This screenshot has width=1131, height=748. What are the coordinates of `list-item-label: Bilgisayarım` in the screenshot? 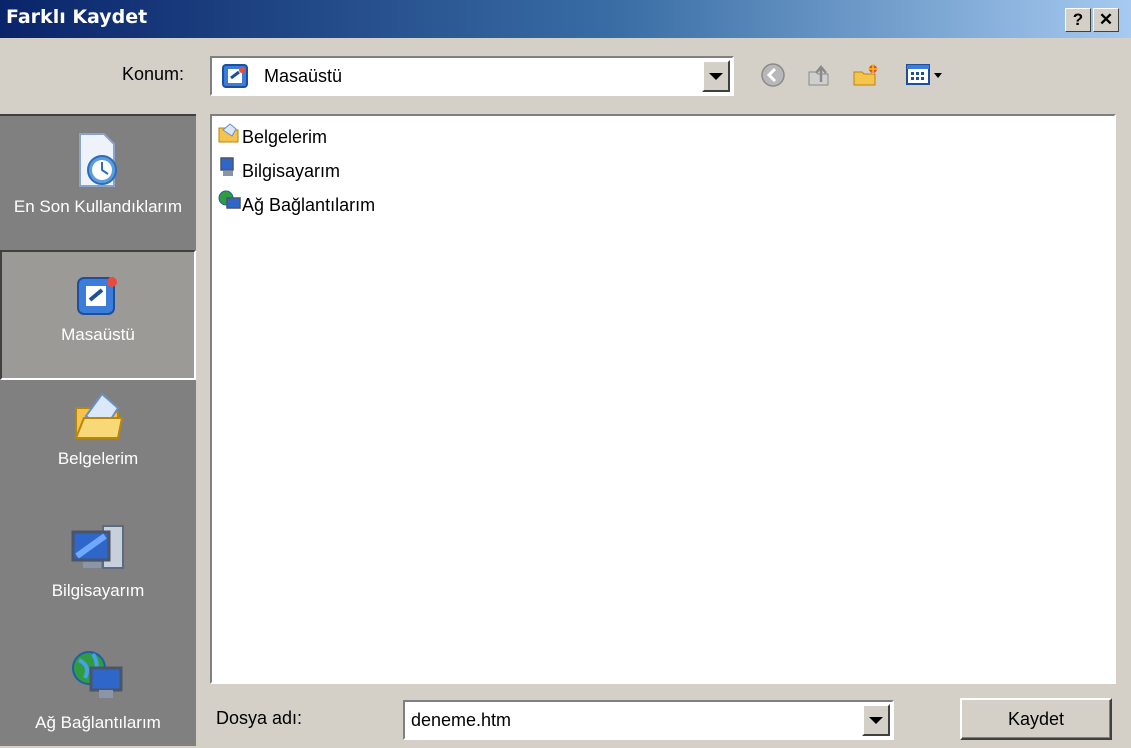 It's located at (291, 171).